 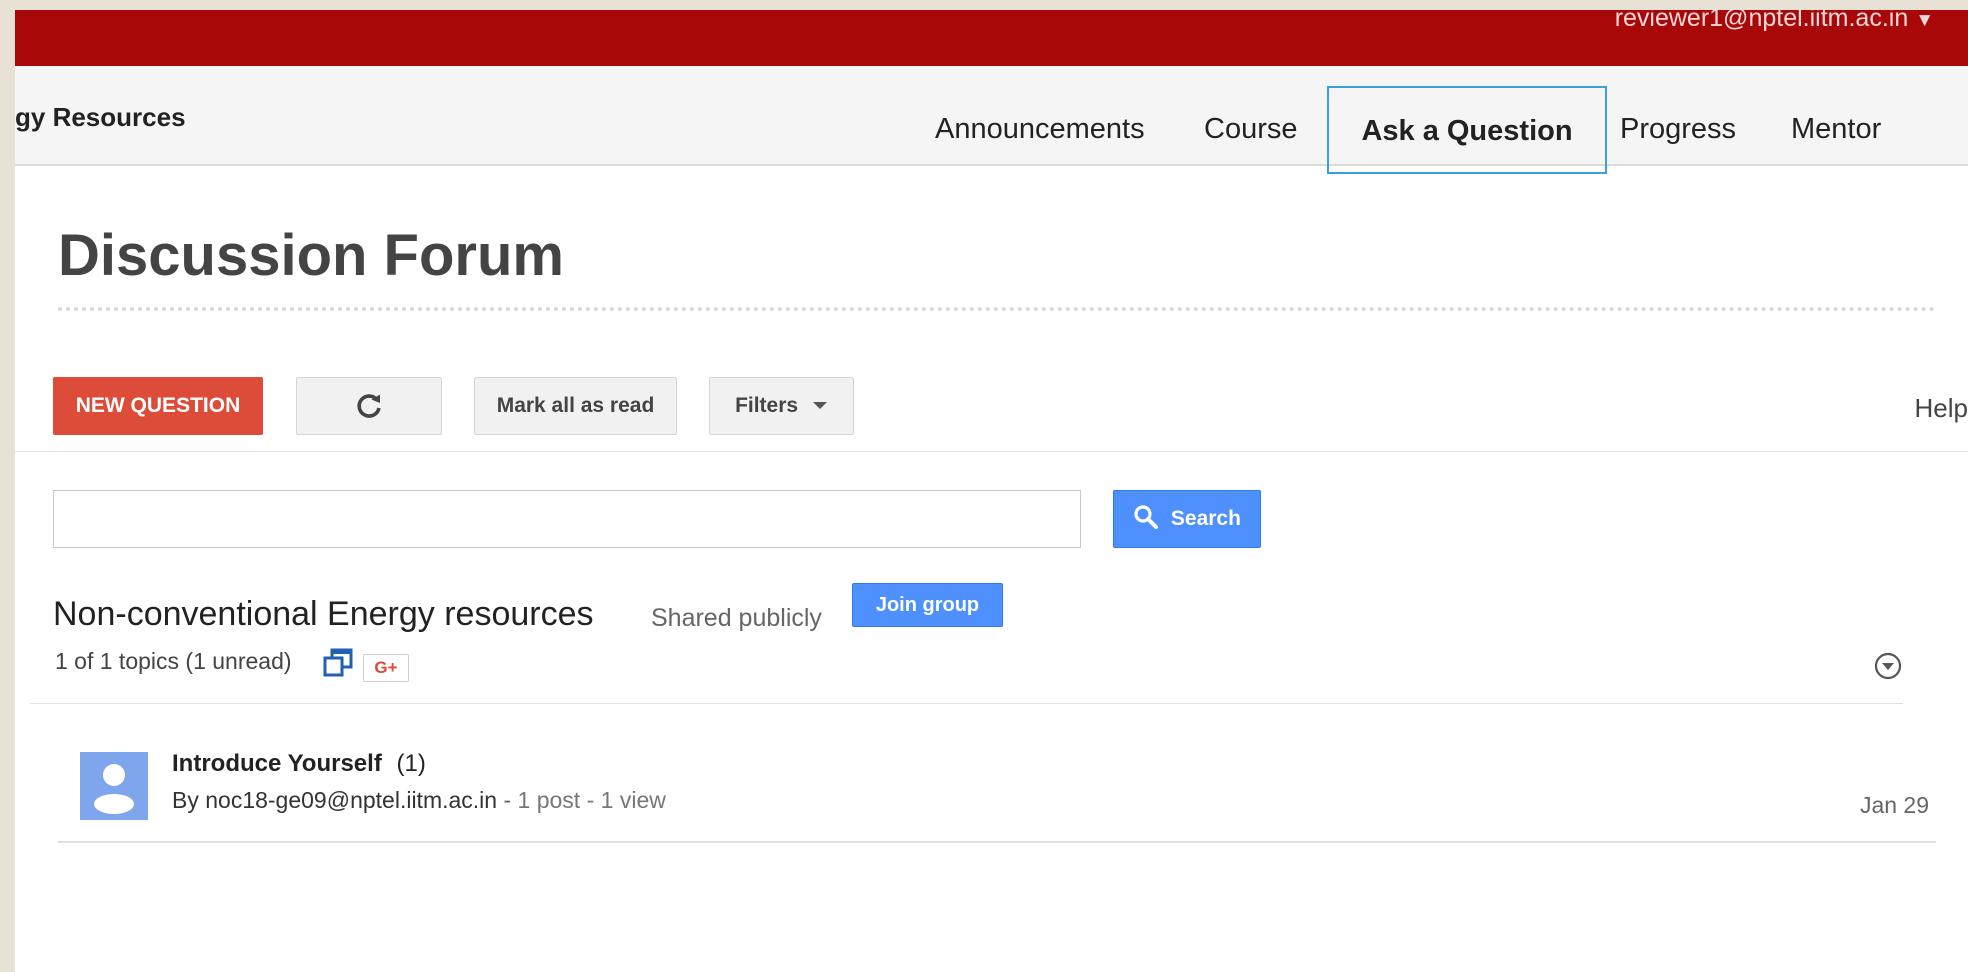 I want to click on tab-mentor: Mentor, so click(x=1836, y=130).